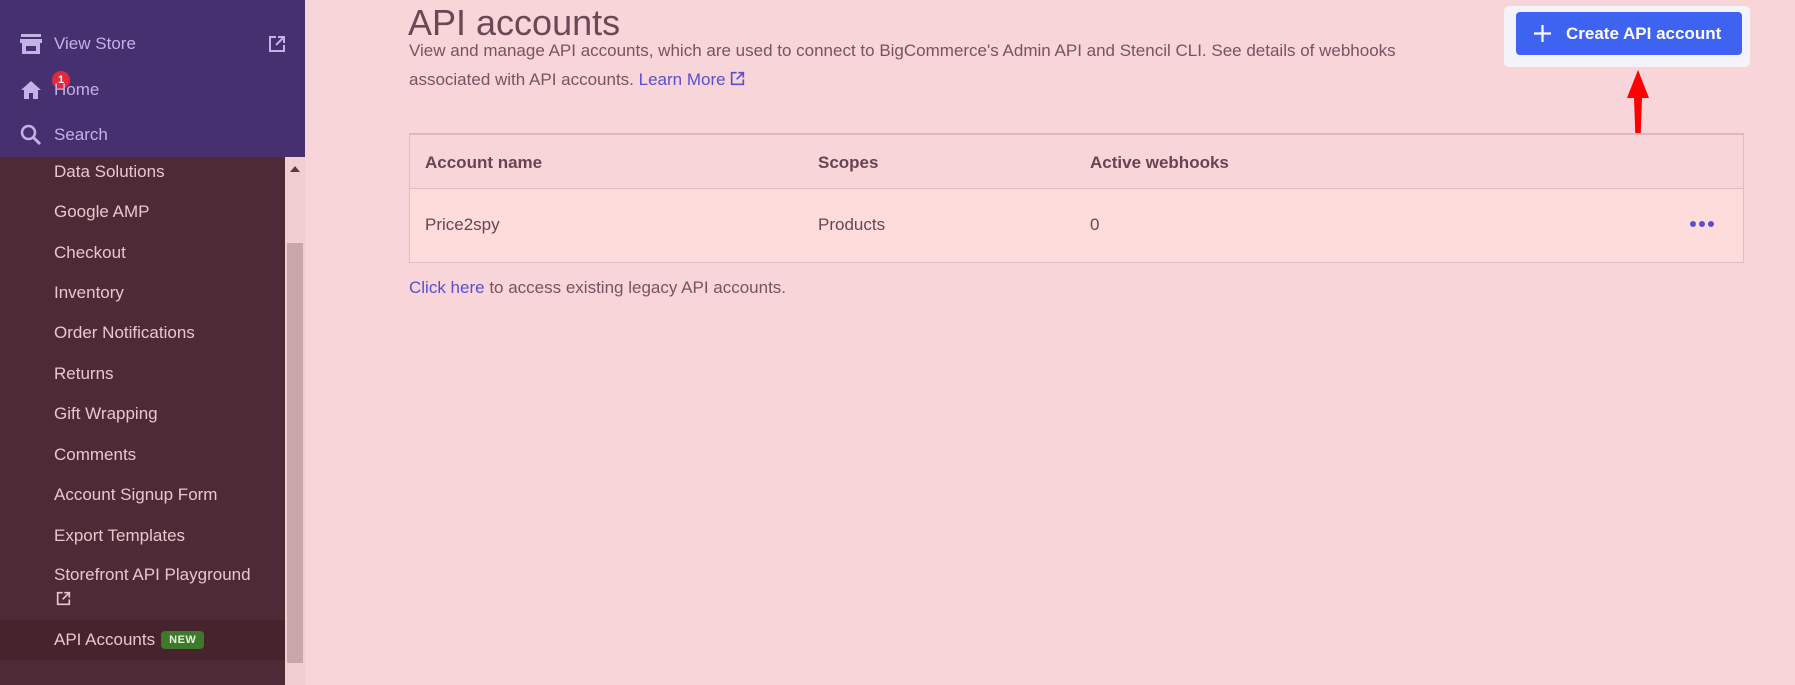 Image resolution: width=1795 pixels, height=685 pixels. What do you see at coordinates (109, 171) in the screenshot?
I see `sidebar-item-label: Data Solutions` at bounding box center [109, 171].